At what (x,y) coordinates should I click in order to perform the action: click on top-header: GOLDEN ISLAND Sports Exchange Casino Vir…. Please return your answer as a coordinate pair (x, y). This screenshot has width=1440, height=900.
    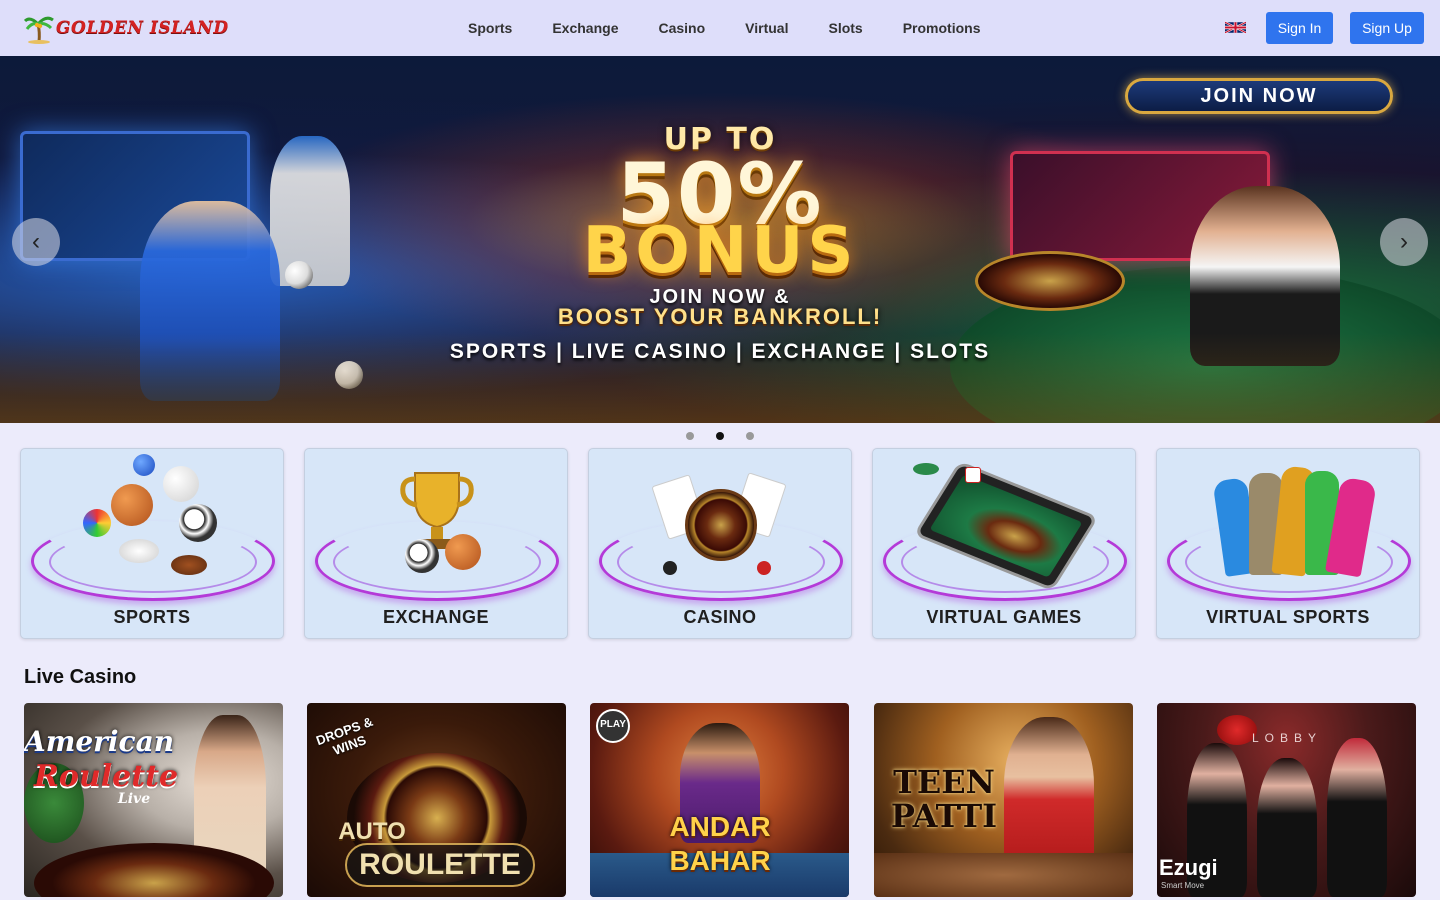
    Looking at the image, I should click on (720, 28).